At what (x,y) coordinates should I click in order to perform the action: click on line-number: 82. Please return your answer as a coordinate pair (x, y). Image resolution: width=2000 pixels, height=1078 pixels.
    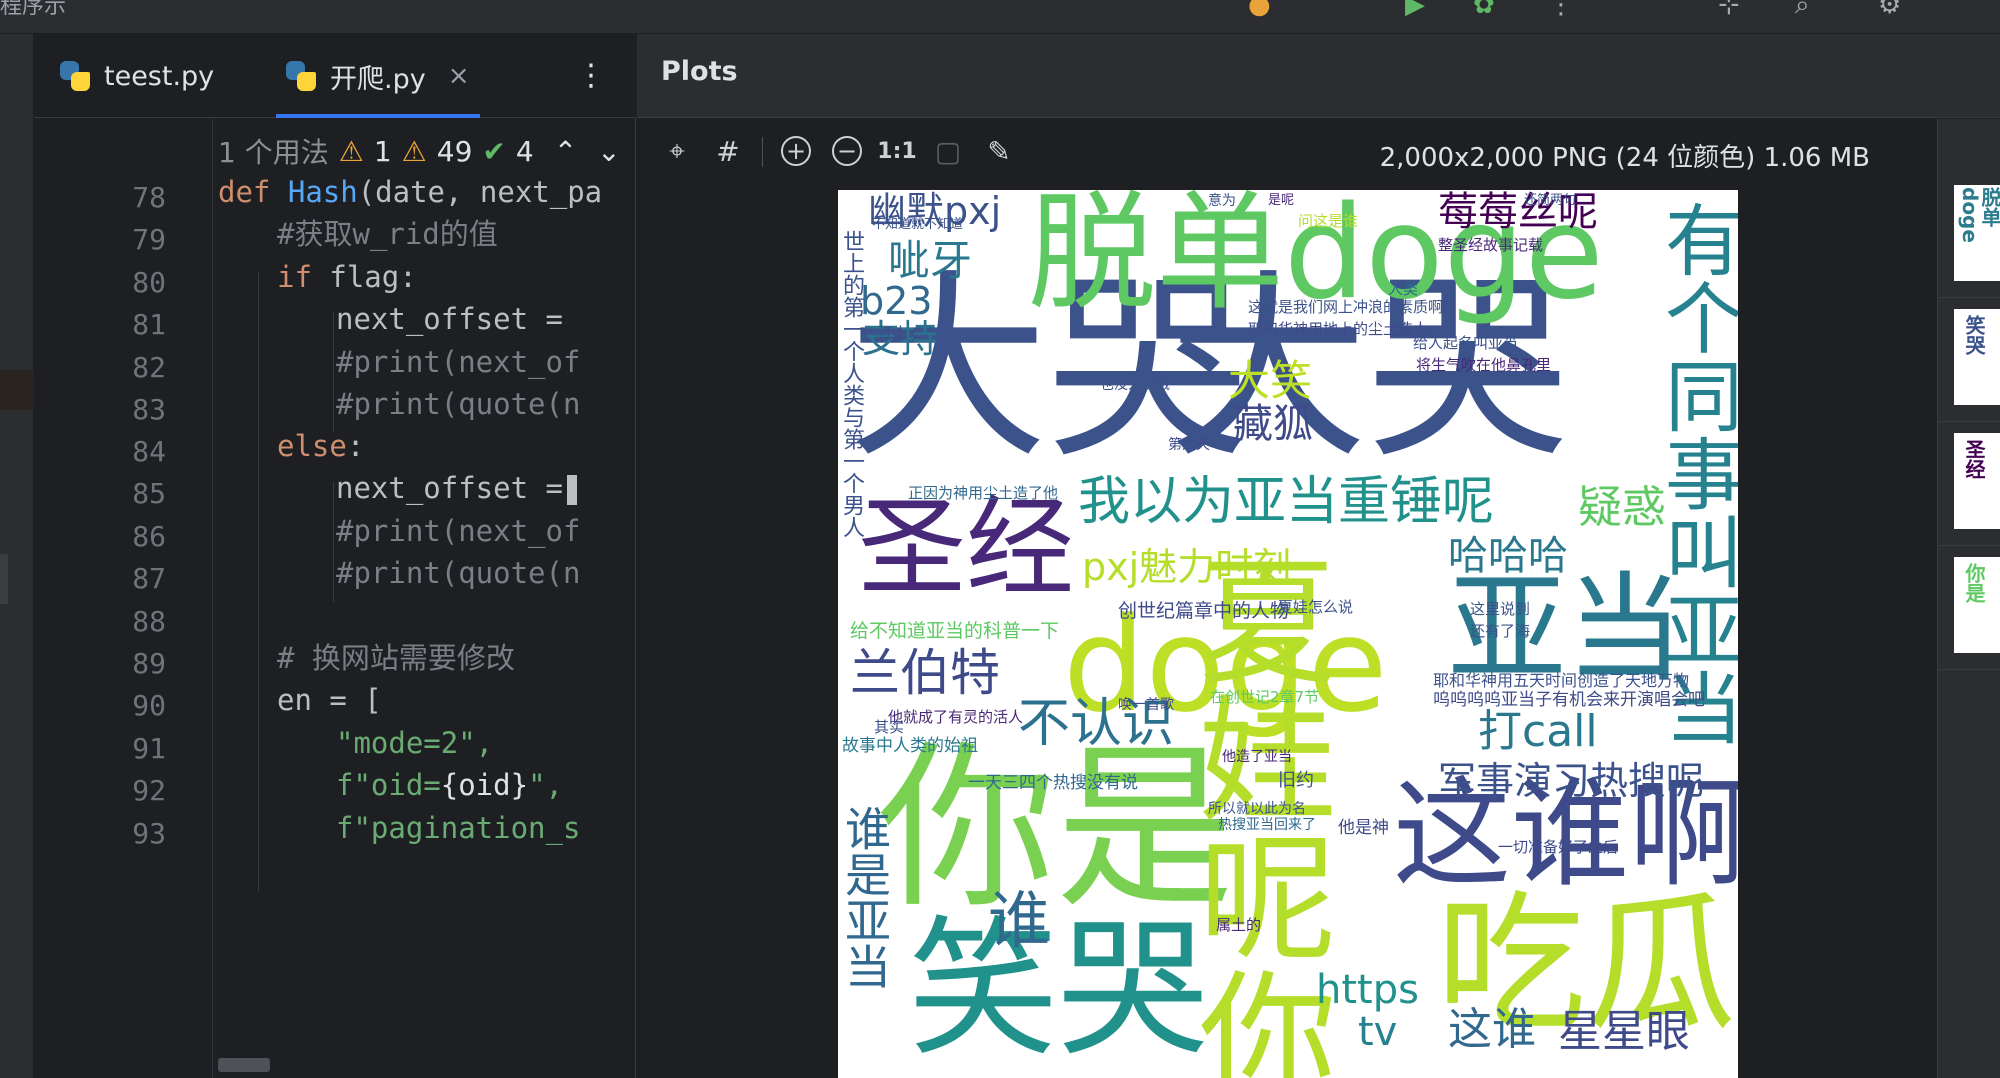
    Looking at the image, I should click on (149, 367).